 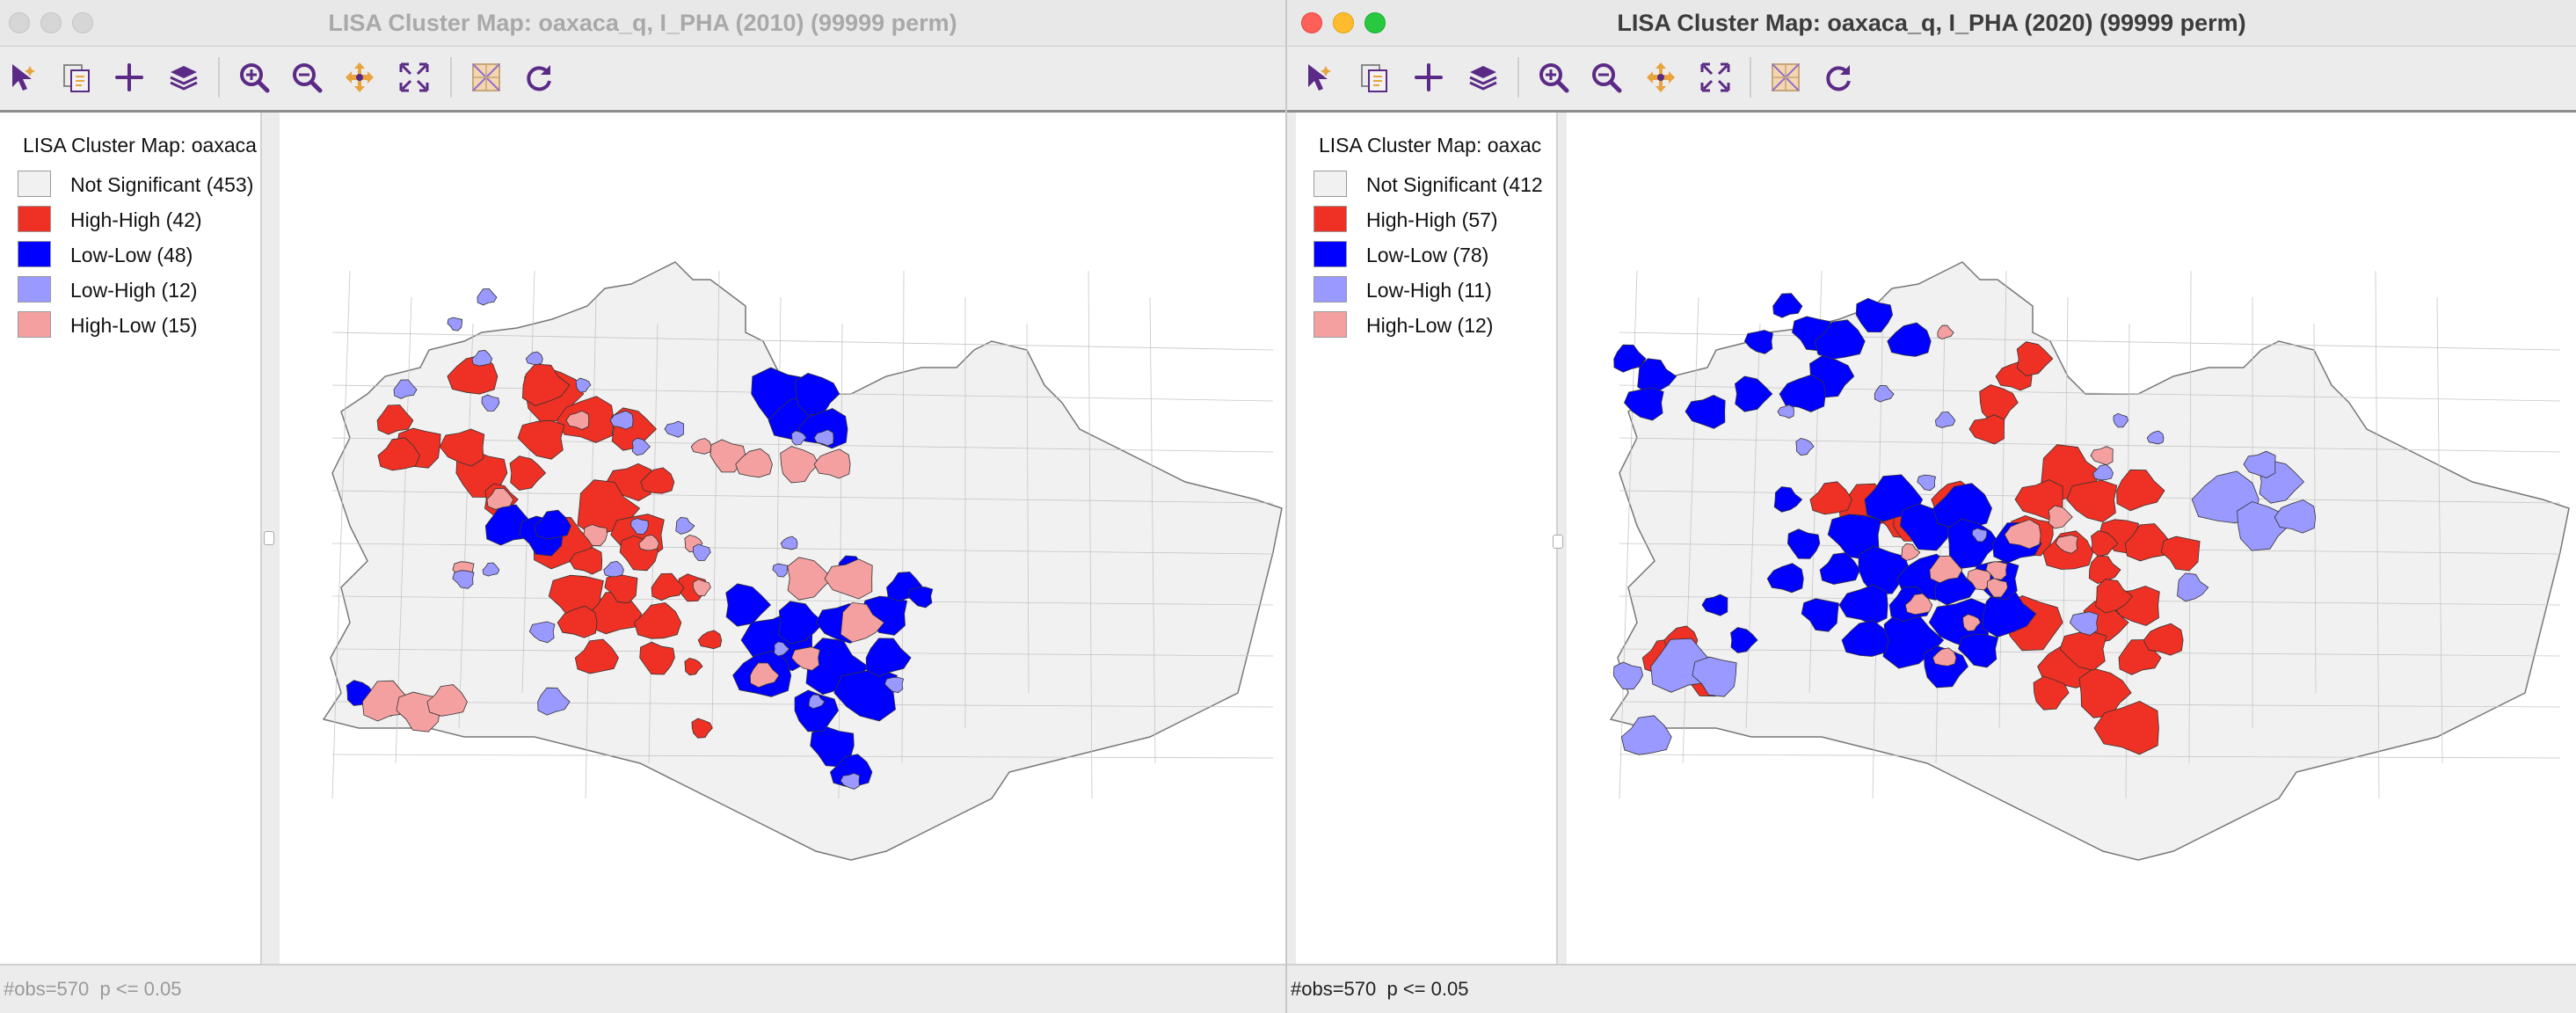 I want to click on legend-label: Not Significant (412, so click(x=1454, y=184).